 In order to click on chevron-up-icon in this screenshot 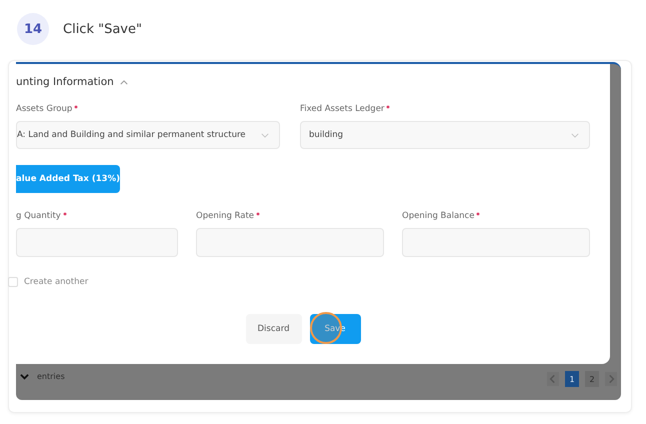, I will do `click(124, 82)`.